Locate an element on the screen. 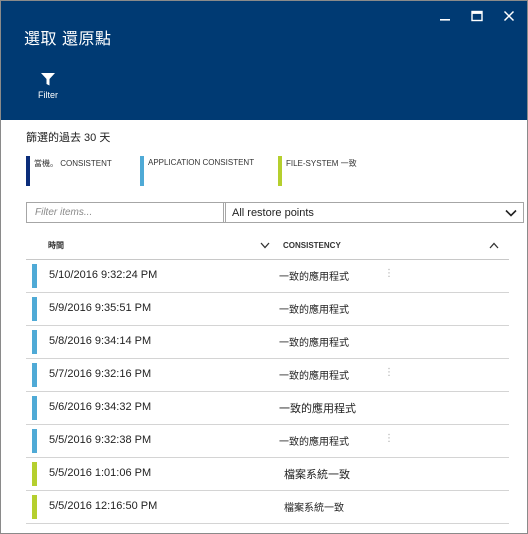  filter-icon is located at coordinates (48, 79).